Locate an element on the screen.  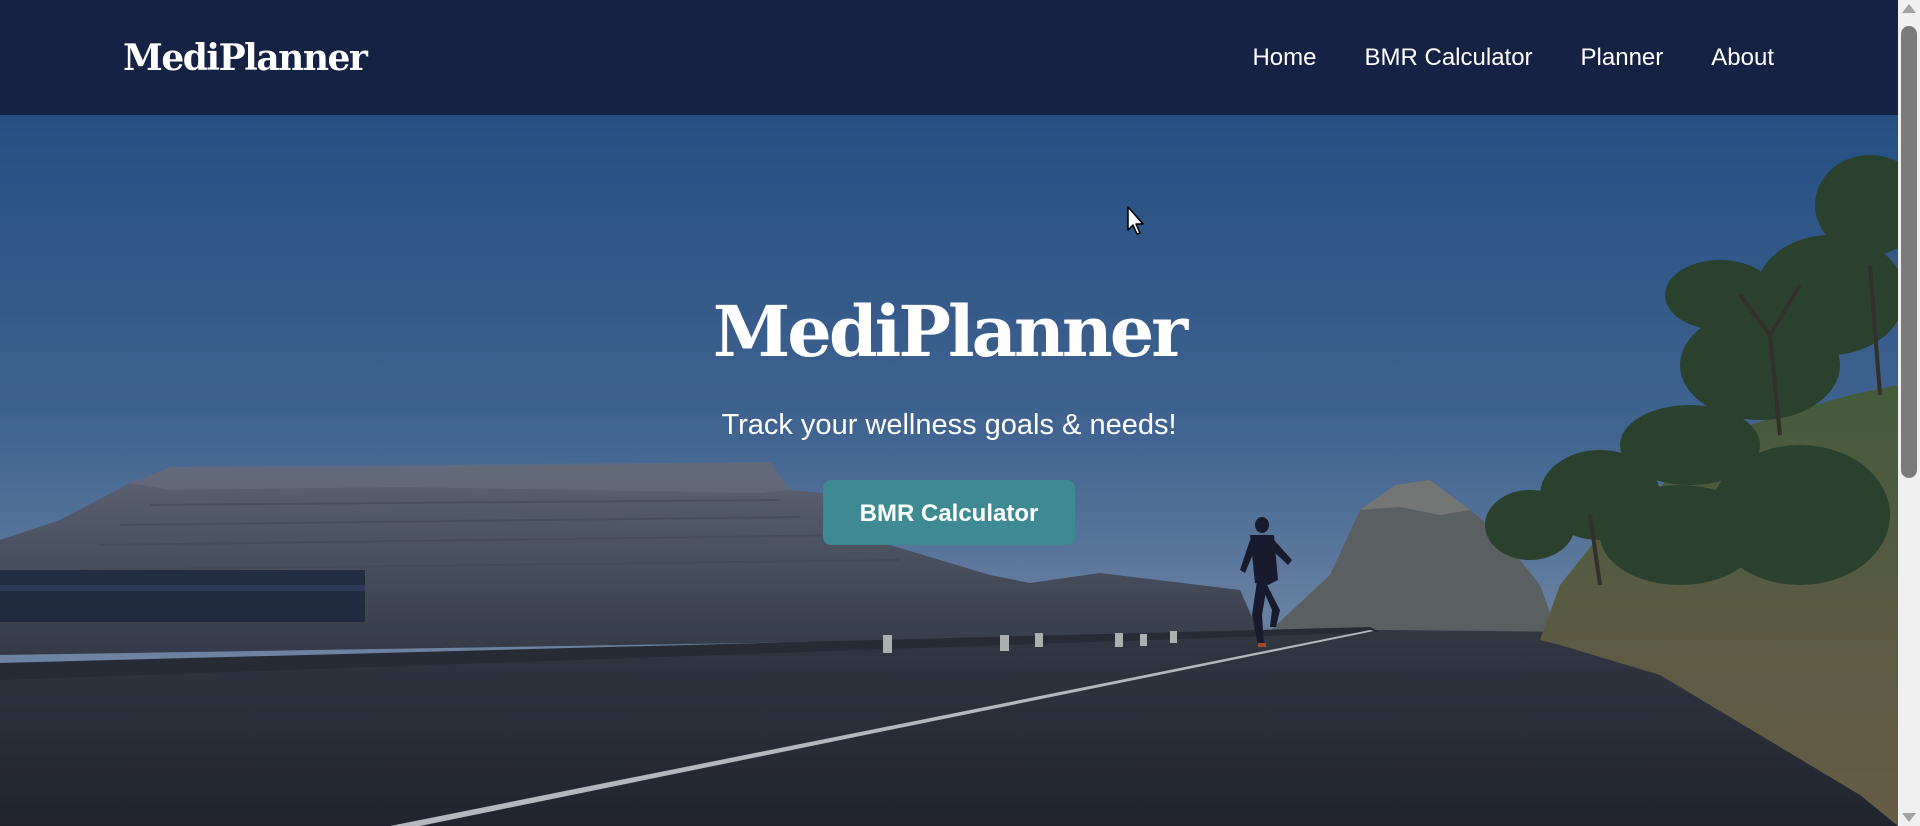
nav-item-about: About is located at coordinates (1742, 58).